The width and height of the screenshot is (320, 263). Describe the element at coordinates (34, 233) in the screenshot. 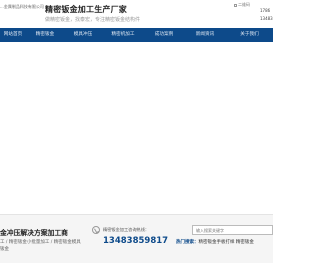

I see `solution-title: 金冲压解决方案加工商` at that location.